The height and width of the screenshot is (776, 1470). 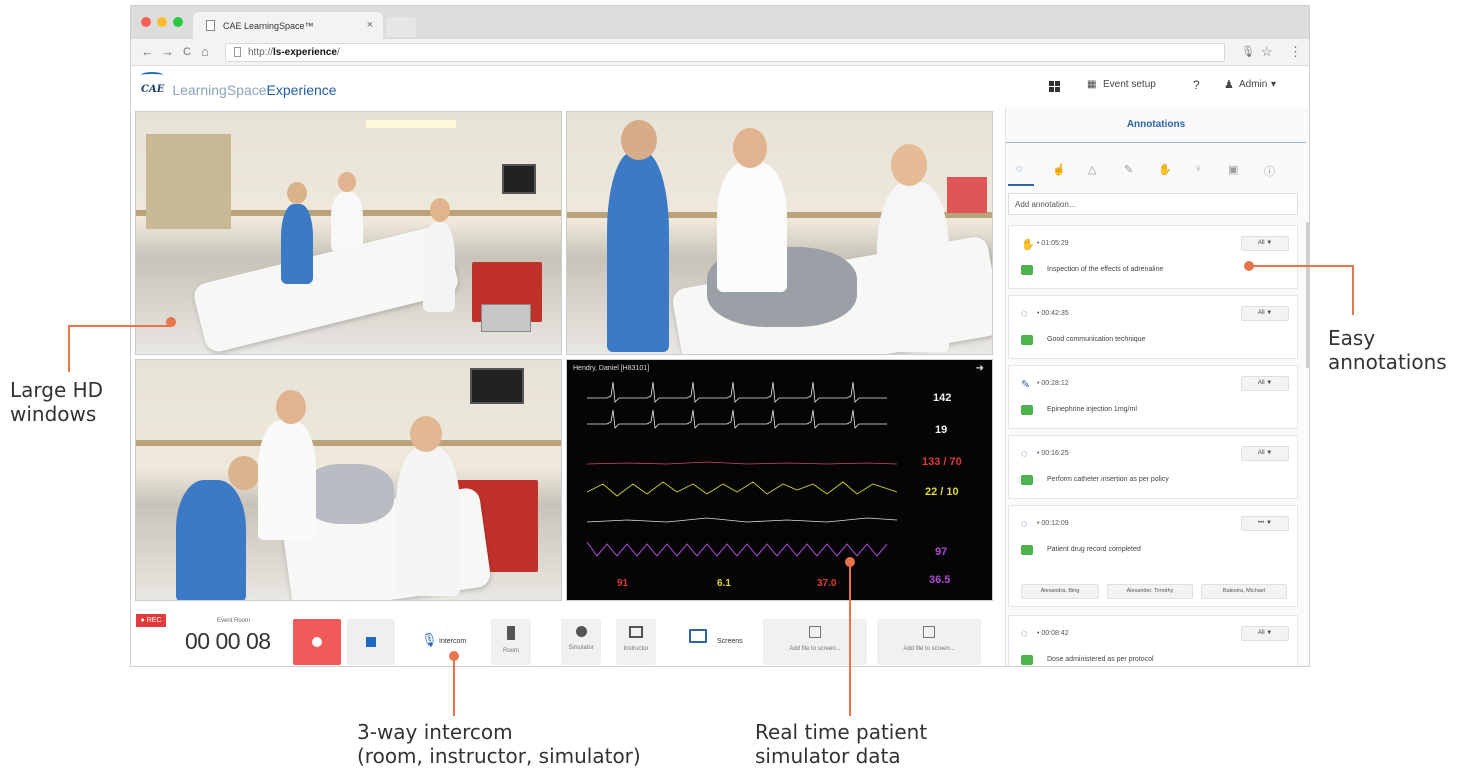 I want to click on participant-chip: Alexandra, Bing, so click(x=1060, y=591).